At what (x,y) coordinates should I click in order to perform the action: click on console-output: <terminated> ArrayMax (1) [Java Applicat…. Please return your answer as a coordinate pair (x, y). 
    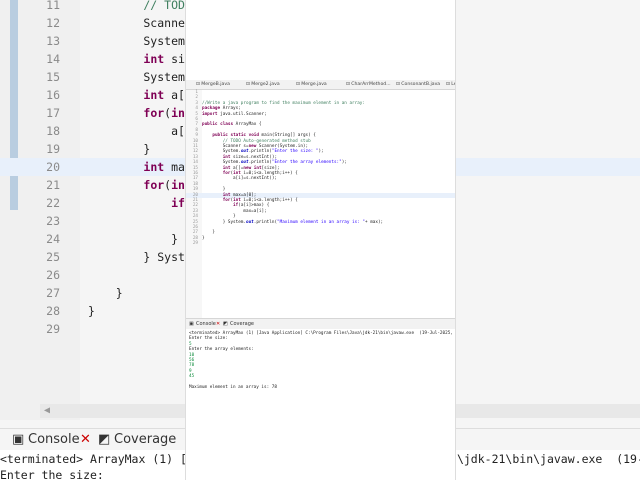
    Looking at the image, I should click on (320, 404).